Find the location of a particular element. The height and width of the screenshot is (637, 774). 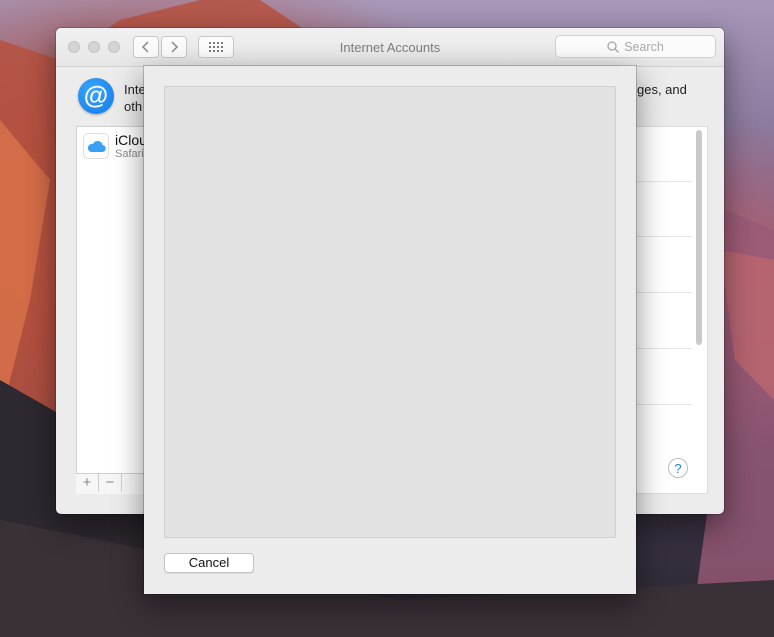

add-account-button: + is located at coordinates (87, 483).